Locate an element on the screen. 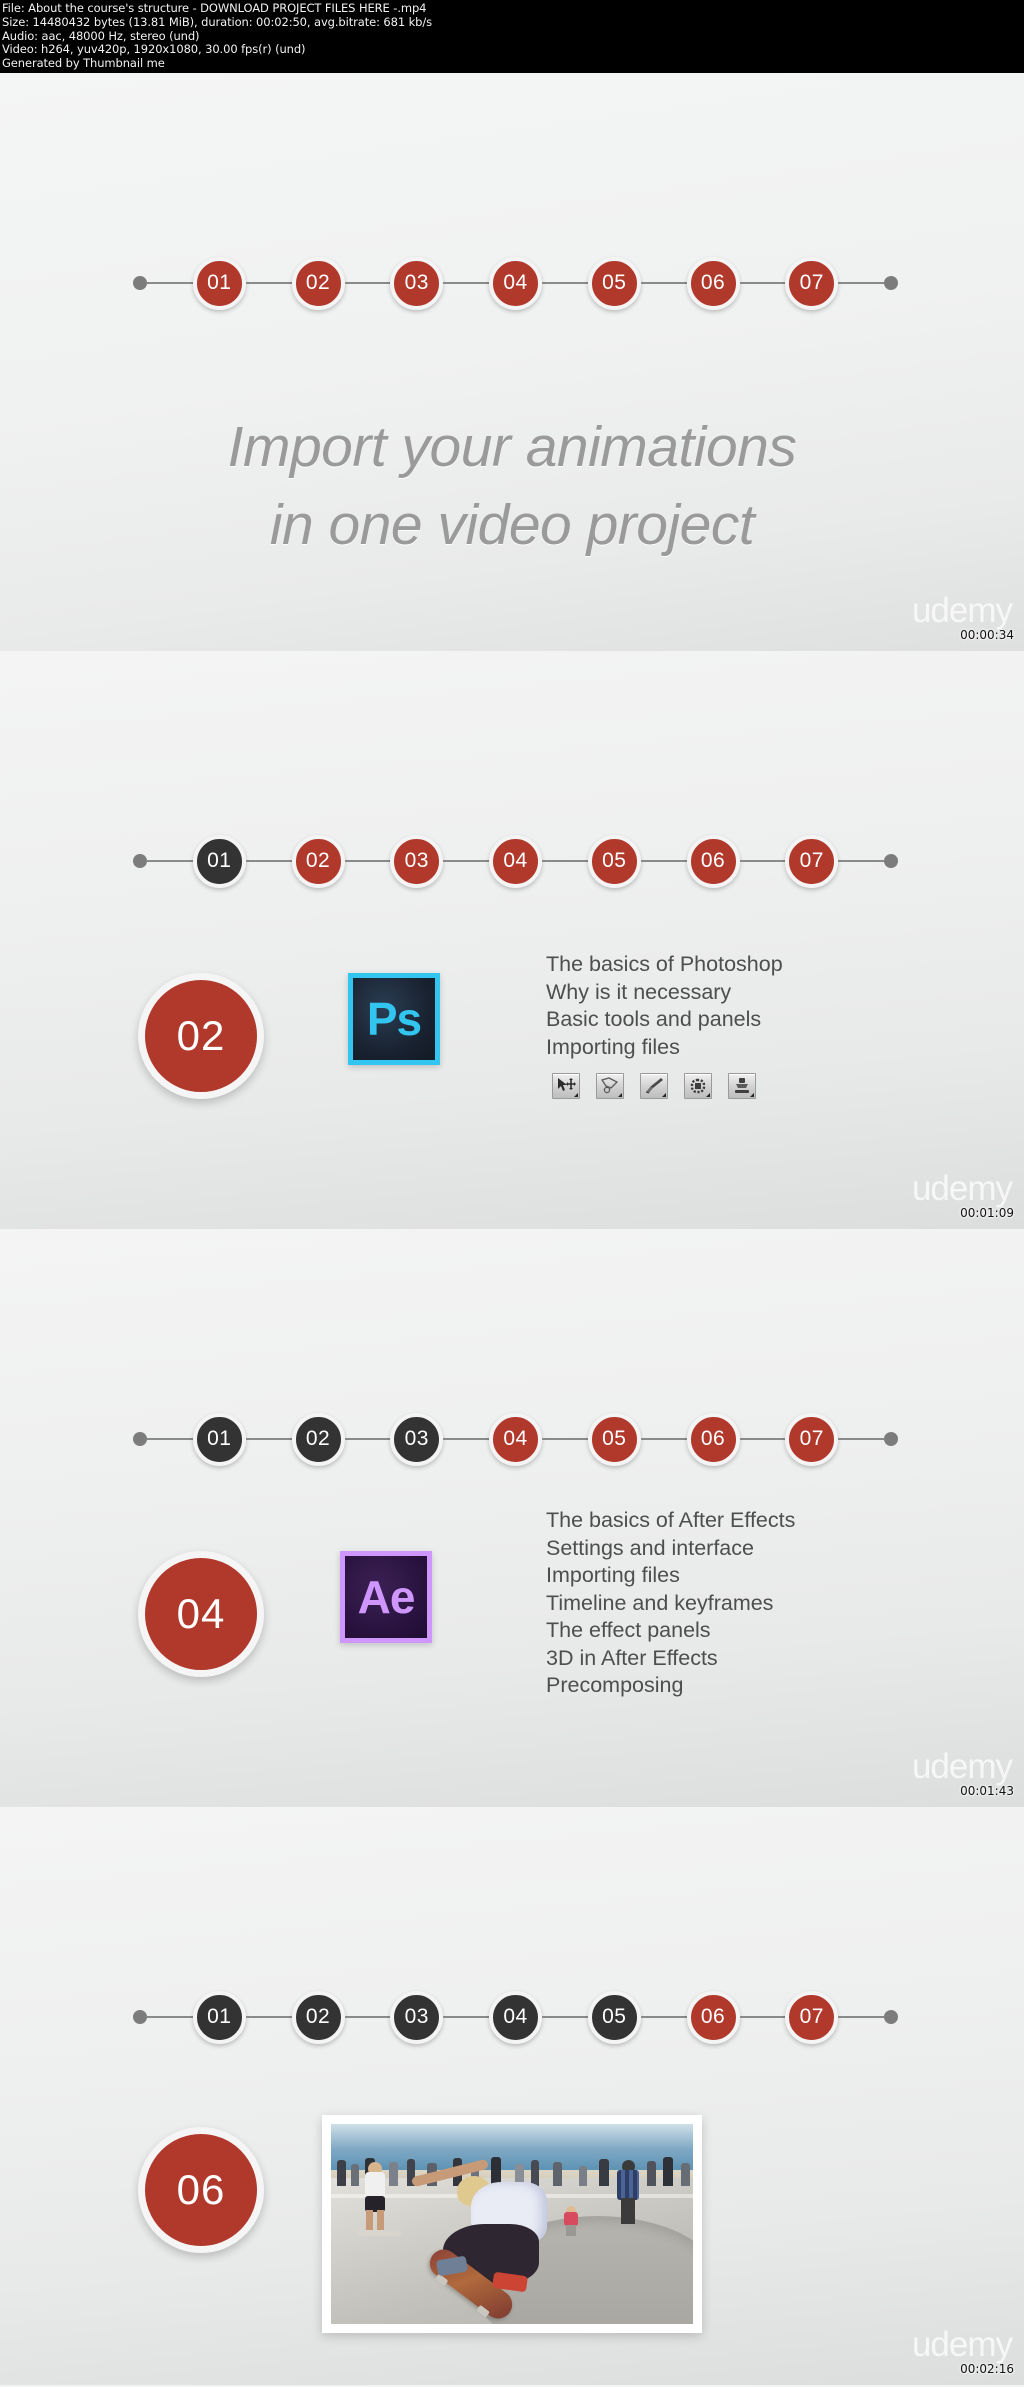 The image size is (1024, 2387). slide-title-line-1: Import your animations is located at coordinates (512, 447).